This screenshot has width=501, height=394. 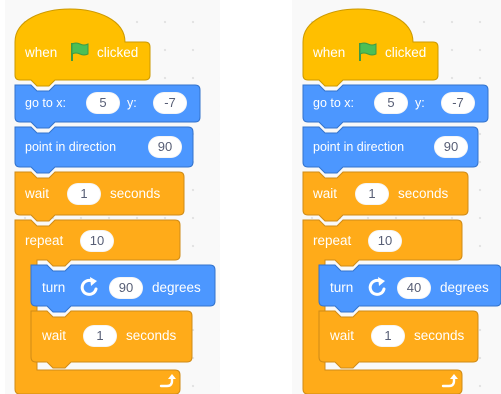 I want to click on turn-degrees-input: 40, so click(x=414, y=288).